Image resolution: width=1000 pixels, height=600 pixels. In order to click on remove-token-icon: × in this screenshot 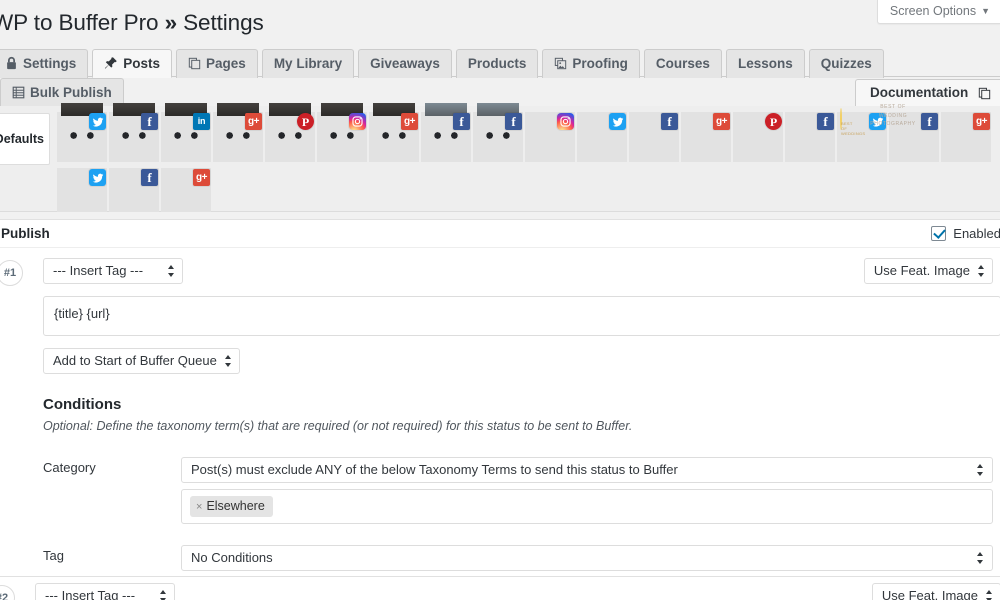, I will do `click(199, 507)`.